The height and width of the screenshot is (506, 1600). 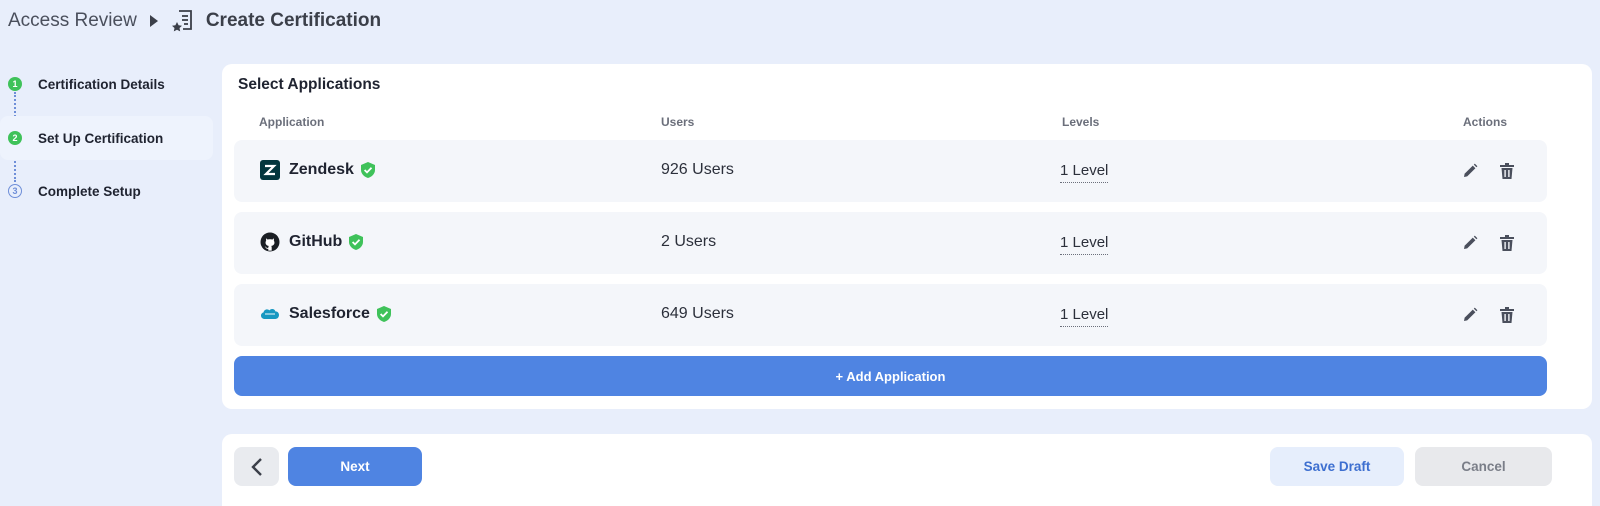 I want to click on page-title: Create Certification, so click(x=293, y=20).